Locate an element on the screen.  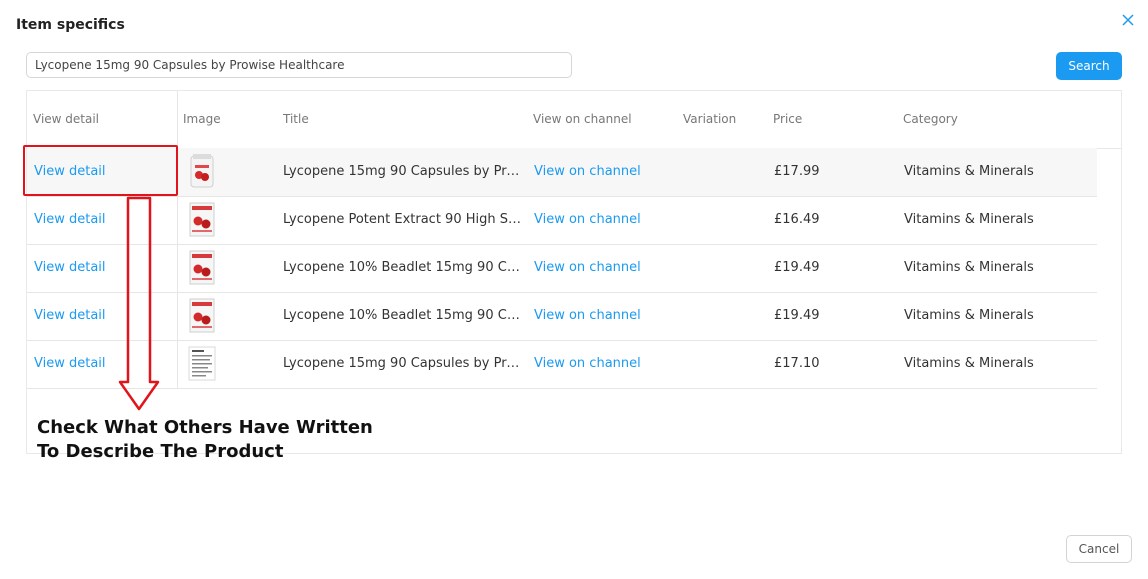
annotation-line-1: Check What Others Have Written is located at coordinates (205, 427).